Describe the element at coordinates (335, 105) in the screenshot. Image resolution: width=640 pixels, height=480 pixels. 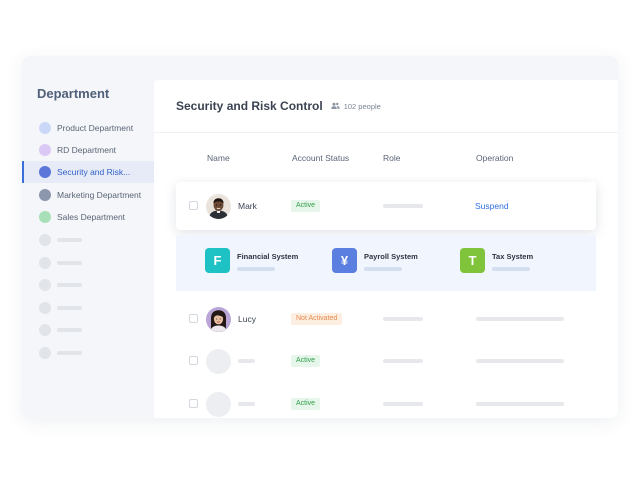
I see `people-icon` at that location.